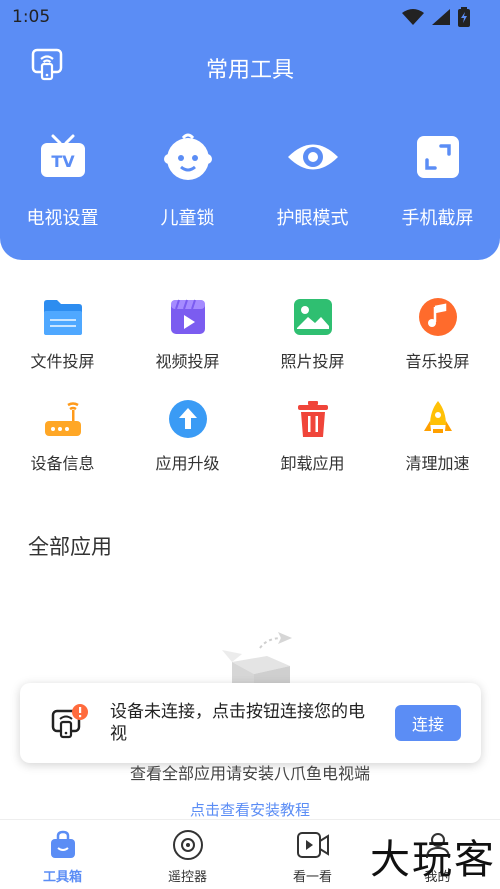  What do you see at coordinates (237, 723) in the screenshot?
I see `notice-text: 设备未连接，点击按钮连接您的电视` at bounding box center [237, 723].